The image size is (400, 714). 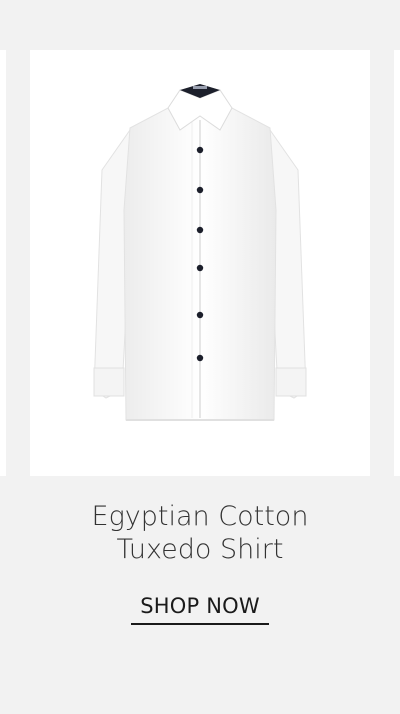 I want to click on product-name: Egyptian Cotton Tuxedo Shirt, so click(x=200, y=533).